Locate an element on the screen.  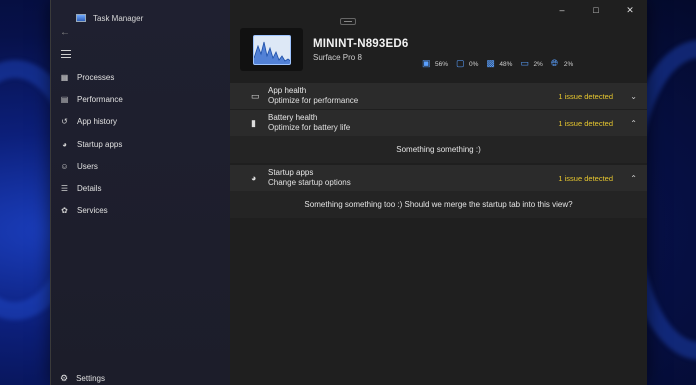
stat-value: 48% is located at coordinates (506, 64).